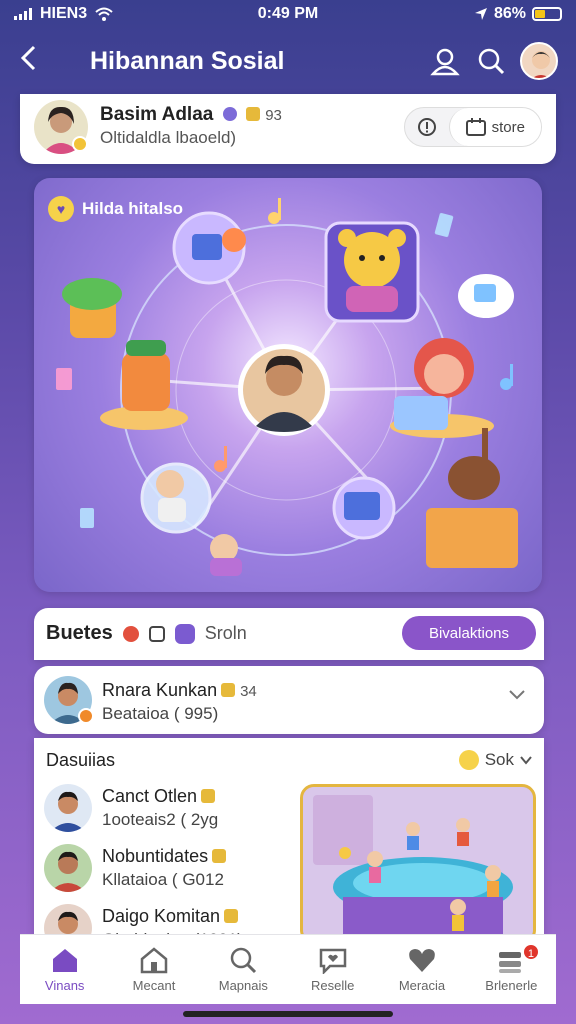 This screenshot has height=1024, width=576. What do you see at coordinates (179, 690) in the screenshot?
I see `contact-name: Rnara Kunkan 34` at bounding box center [179, 690].